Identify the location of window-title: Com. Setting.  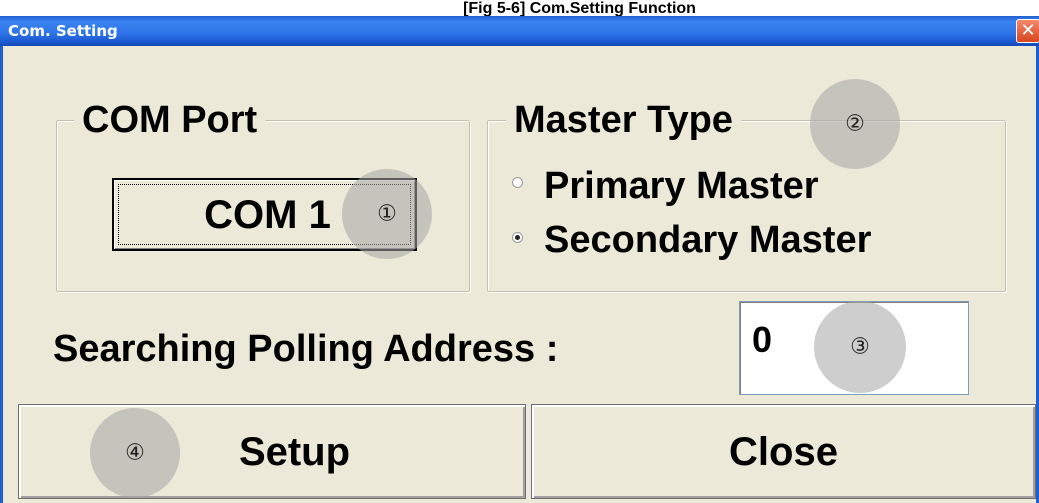
(63, 31).